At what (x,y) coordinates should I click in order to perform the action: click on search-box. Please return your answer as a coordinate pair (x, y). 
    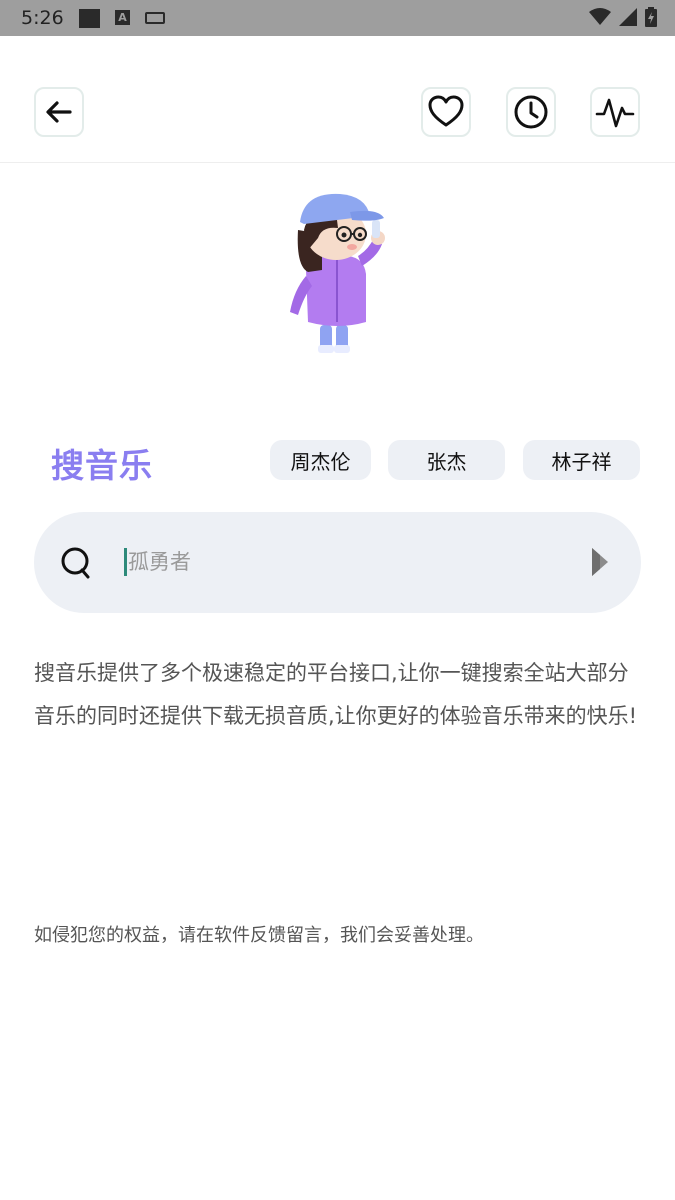
    Looking at the image, I should click on (337, 562).